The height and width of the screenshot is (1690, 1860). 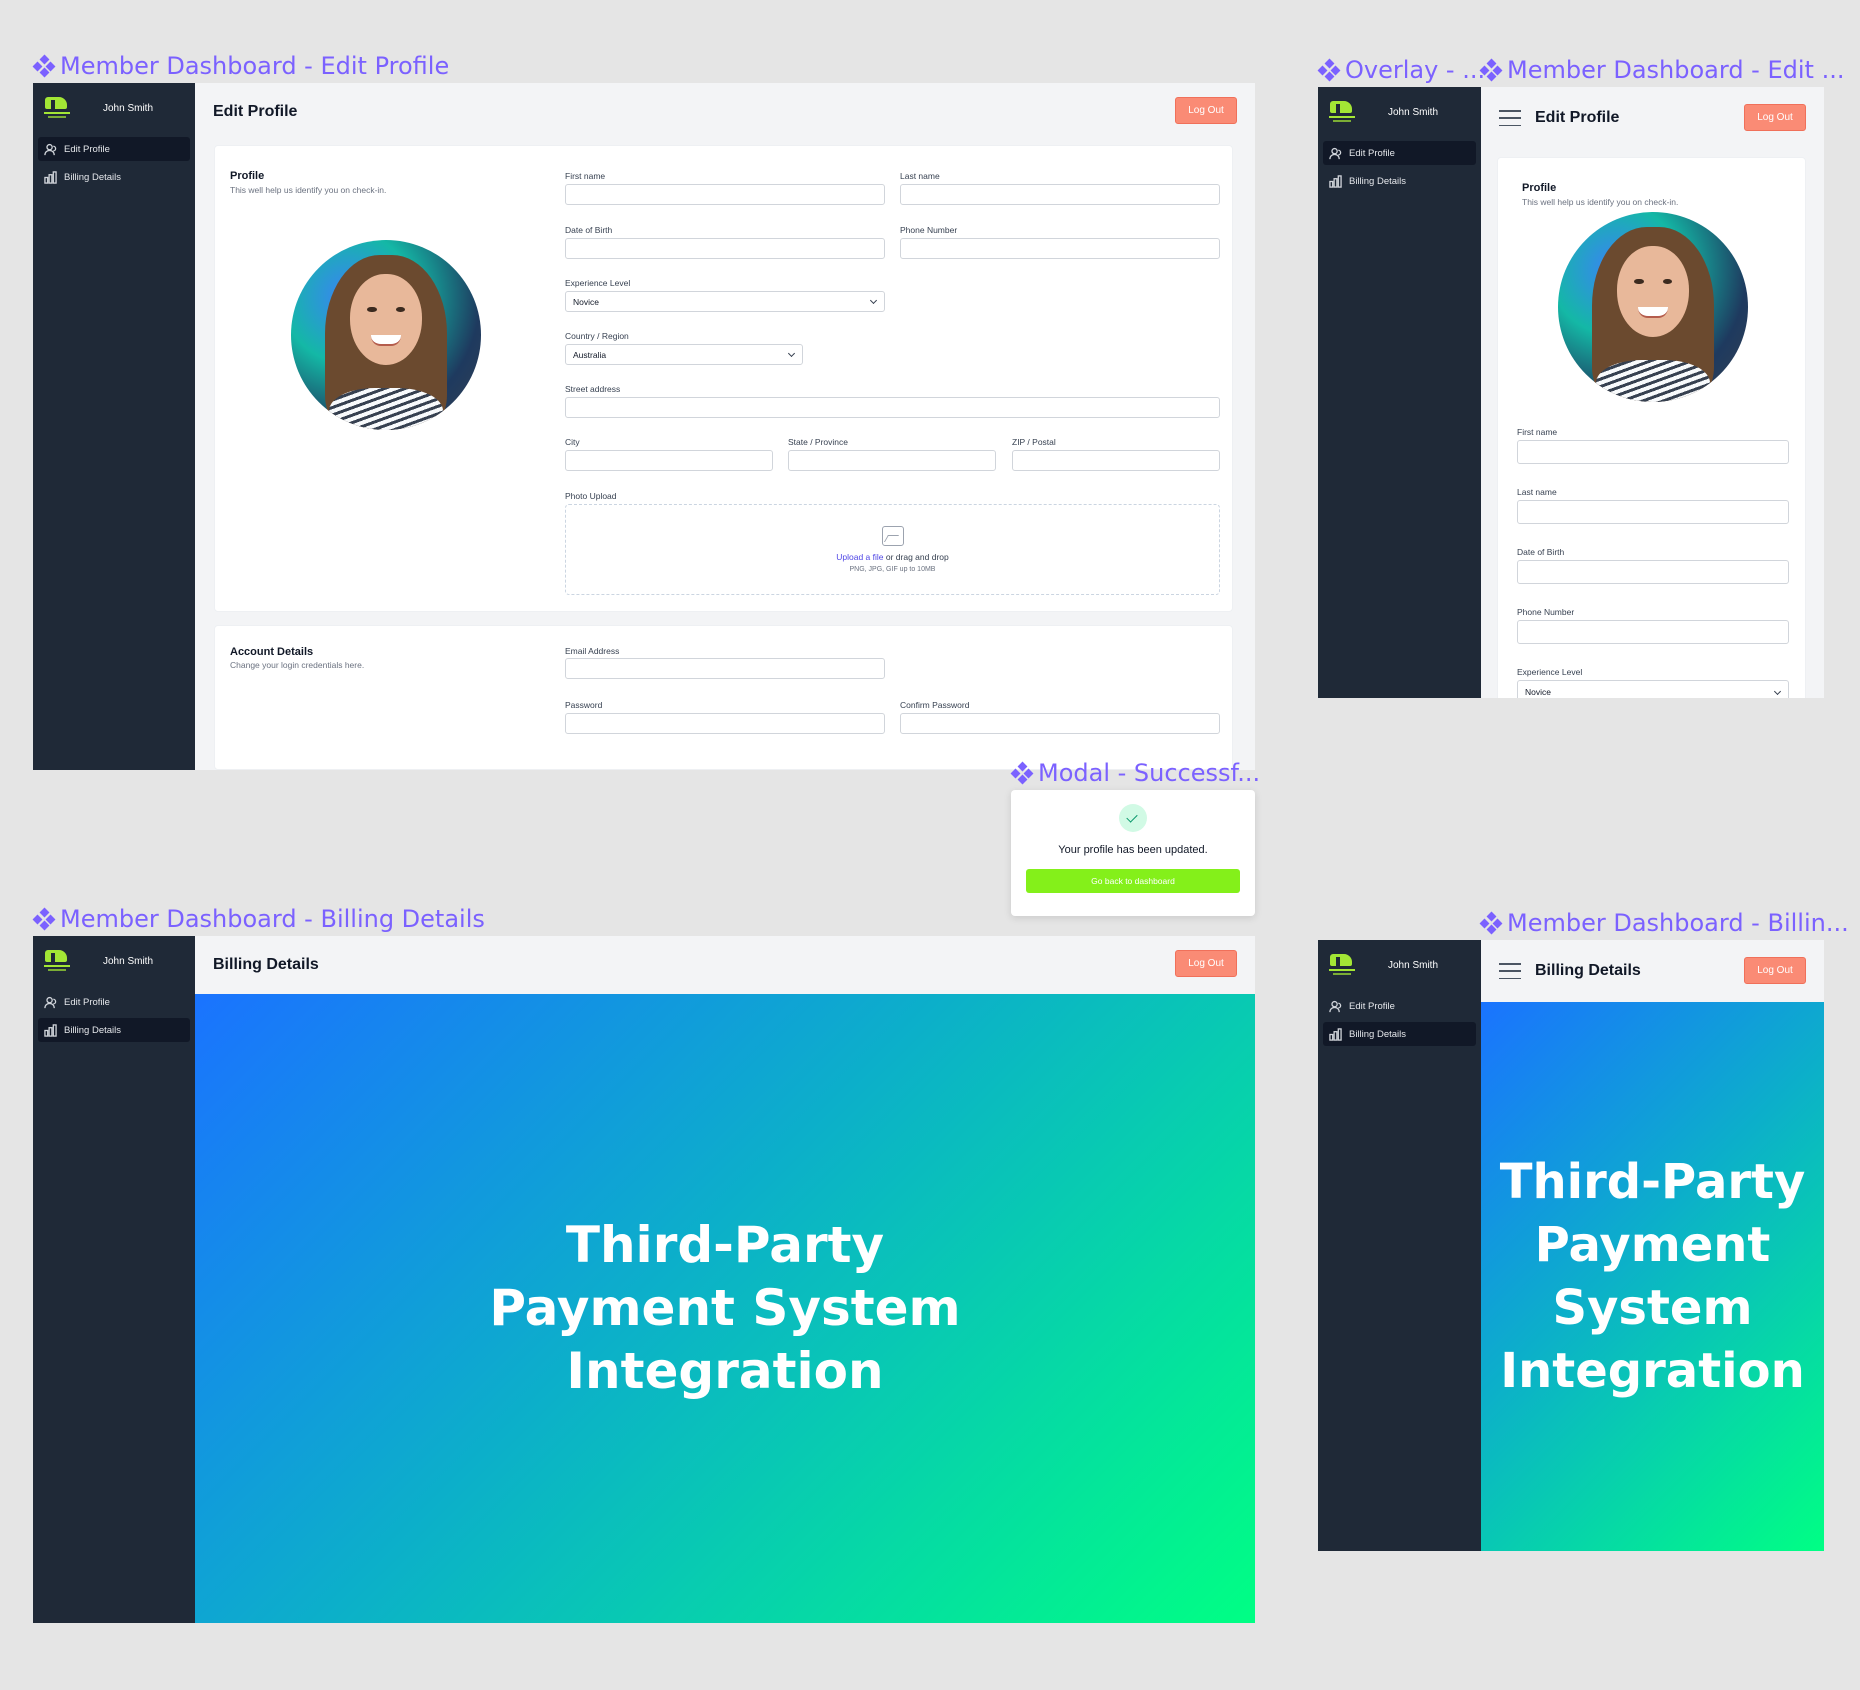 I want to click on street-input, so click(x=892, y=407).